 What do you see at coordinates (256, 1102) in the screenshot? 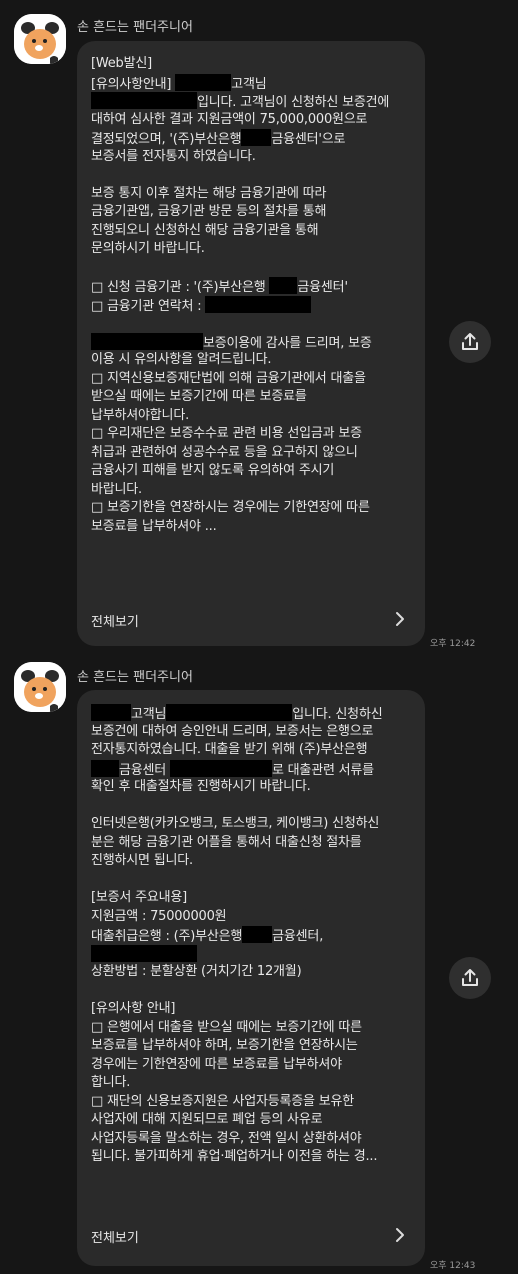
I see `message-line: □ 재단의 신용보증지원은 사업자등록증을 보유한` at bounding box center [256, 1102].